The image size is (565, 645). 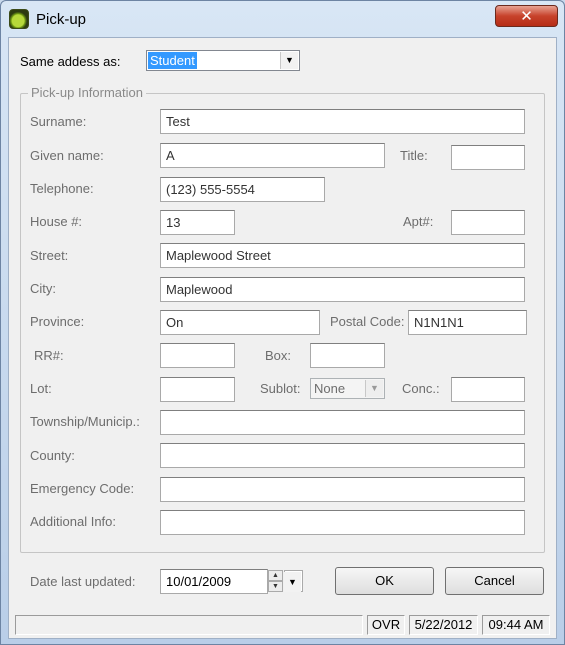 I want to click on pickup-info-legend: Pick-up Information, so click(x=87, y=92).